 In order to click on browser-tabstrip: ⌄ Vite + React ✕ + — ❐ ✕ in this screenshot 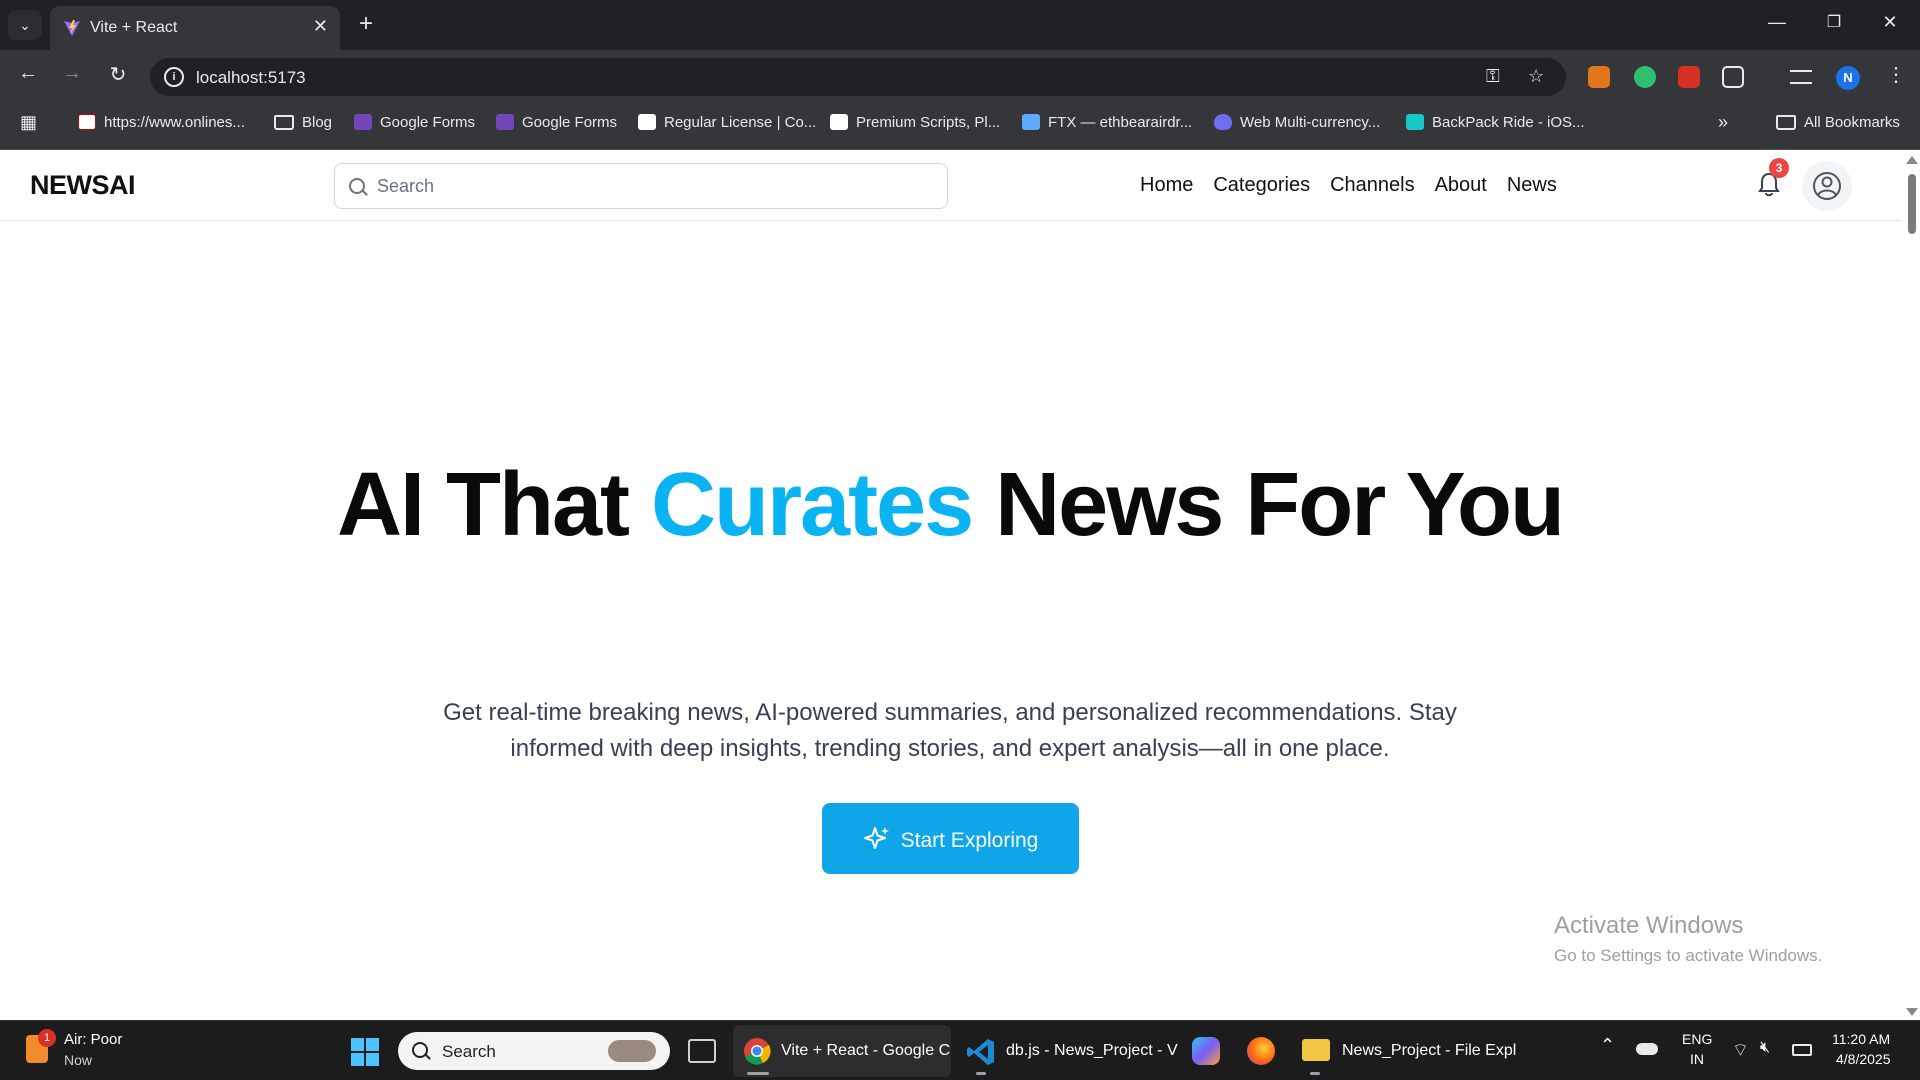, I will do `click(960, 25)`.